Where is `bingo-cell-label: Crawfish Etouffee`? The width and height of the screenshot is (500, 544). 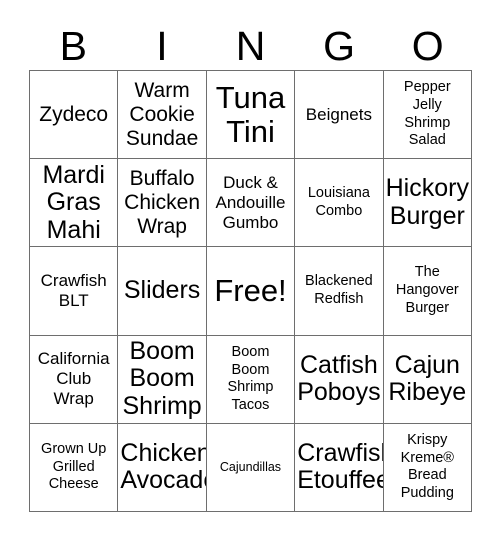
bingo-cell-label: Crawfish Etouffee is located at coordinates (340, 466).